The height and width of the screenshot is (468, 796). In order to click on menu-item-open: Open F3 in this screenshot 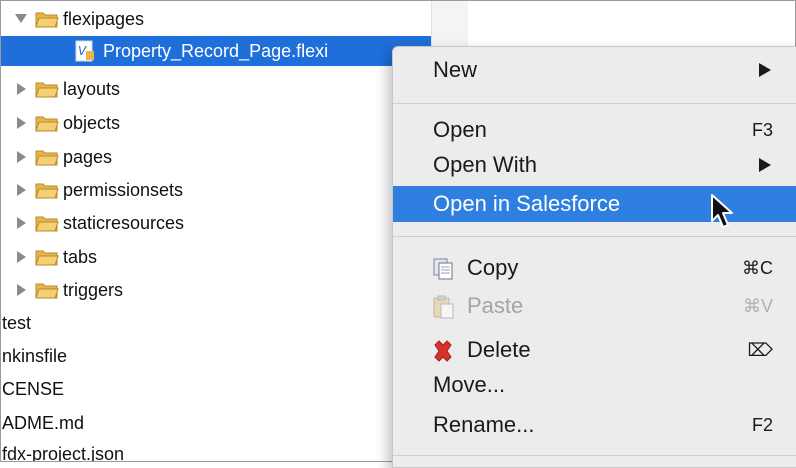, I will do `click(594, 130)`.